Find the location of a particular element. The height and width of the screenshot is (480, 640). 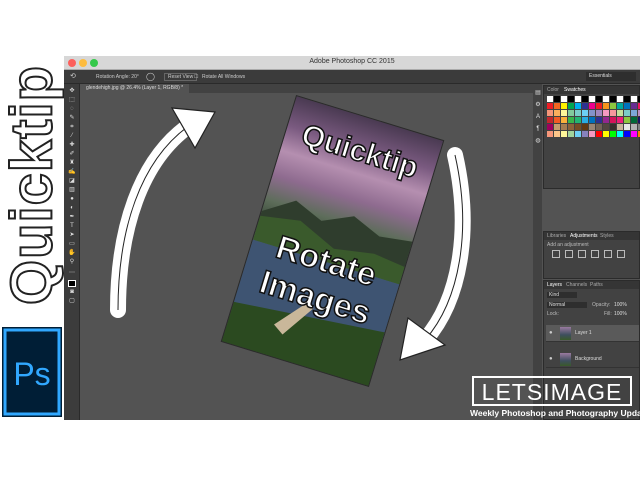

arrow-up-icon is located at coordinates (163, 212).